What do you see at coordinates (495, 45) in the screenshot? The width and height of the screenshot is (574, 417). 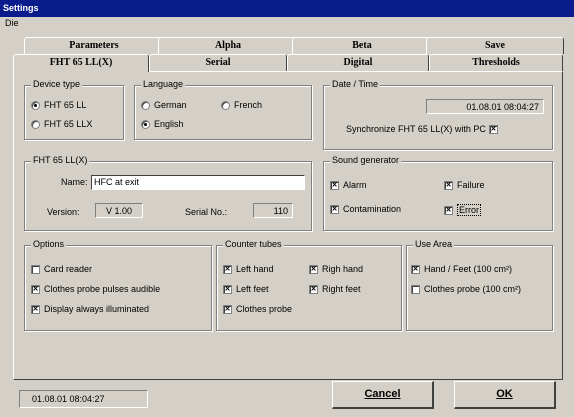 I see `tab-save: Save` at bounding box center [495, 45].